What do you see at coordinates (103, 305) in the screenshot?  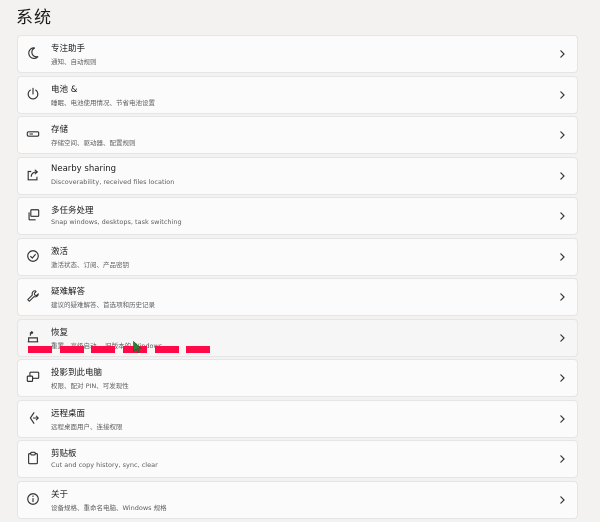 I see `settings-item-subtitle: 建议的疑难解答、首选项和历史记录` at bounding box center [103, 305].